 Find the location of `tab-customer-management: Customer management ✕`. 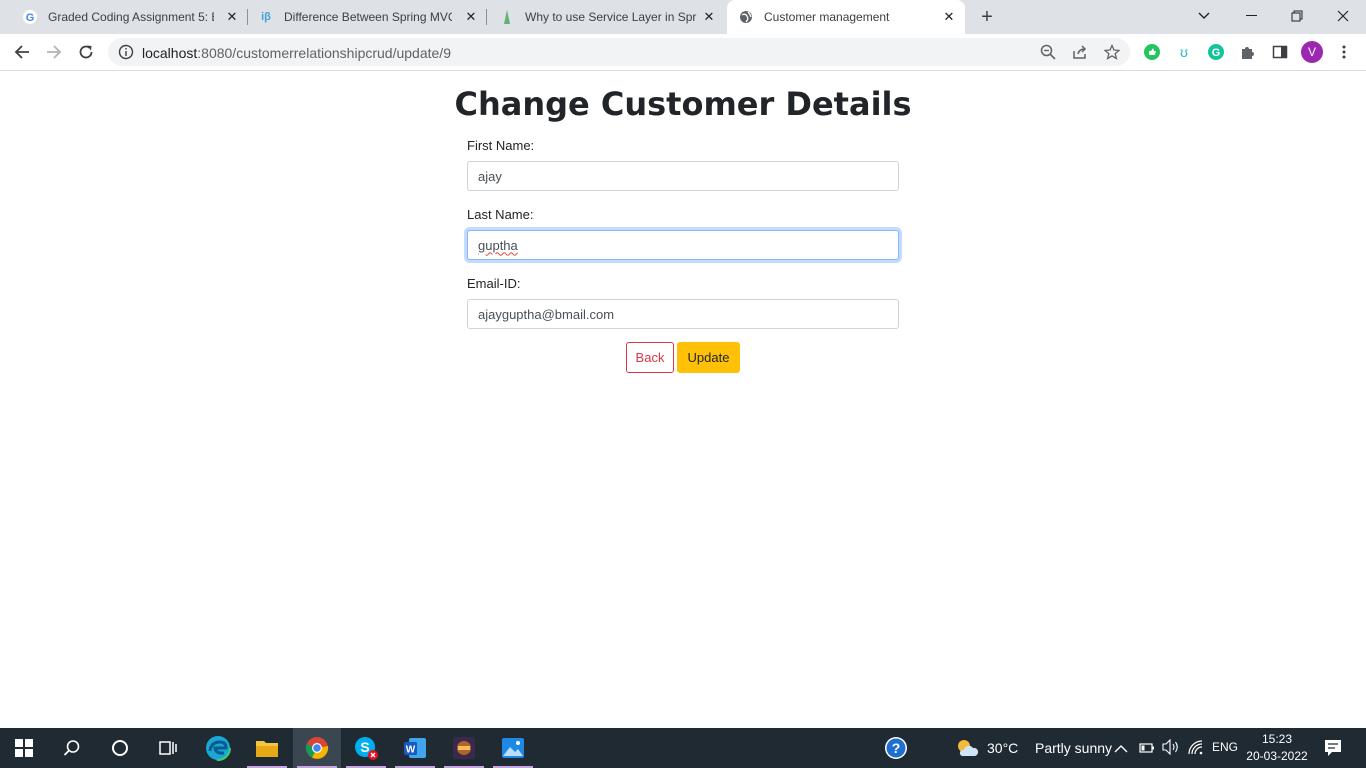

tab-customer-management: Customer management ✕ is located at coordinates (846, 17).